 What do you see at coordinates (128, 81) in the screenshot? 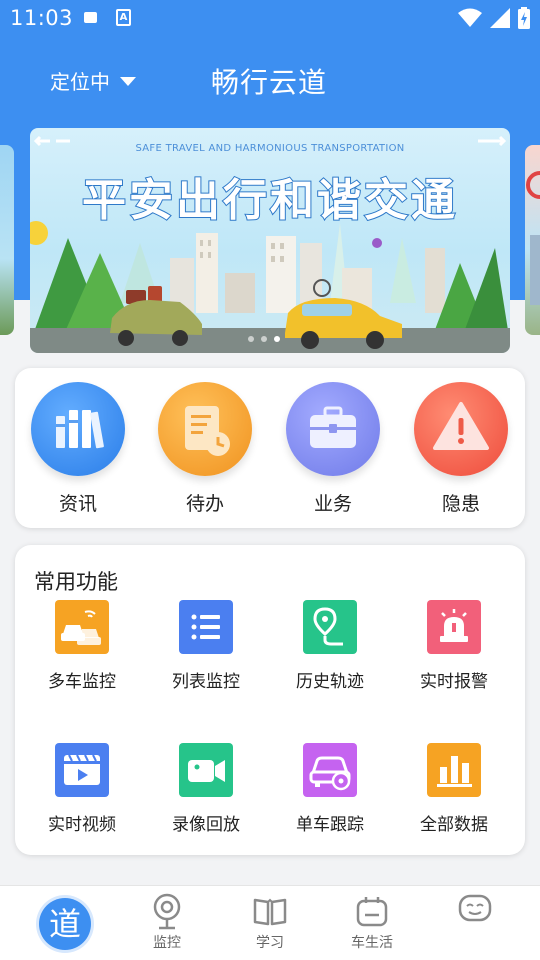
I see `caret-down-icon` at bounding box center [128, 81].